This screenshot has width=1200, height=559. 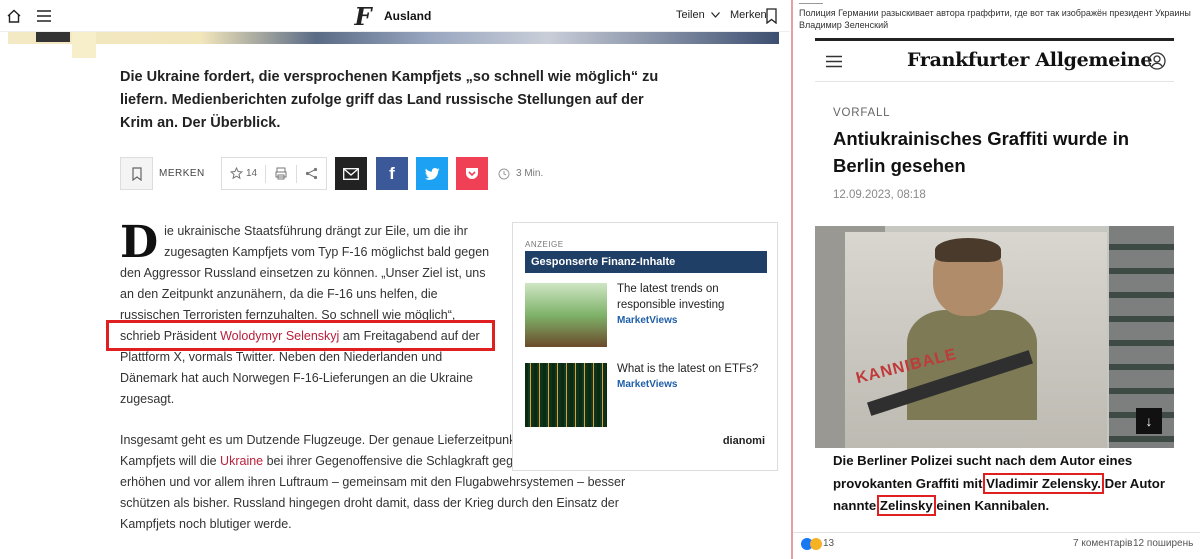 I want to click on section-title: Ausland, so click(x=407, y=16).